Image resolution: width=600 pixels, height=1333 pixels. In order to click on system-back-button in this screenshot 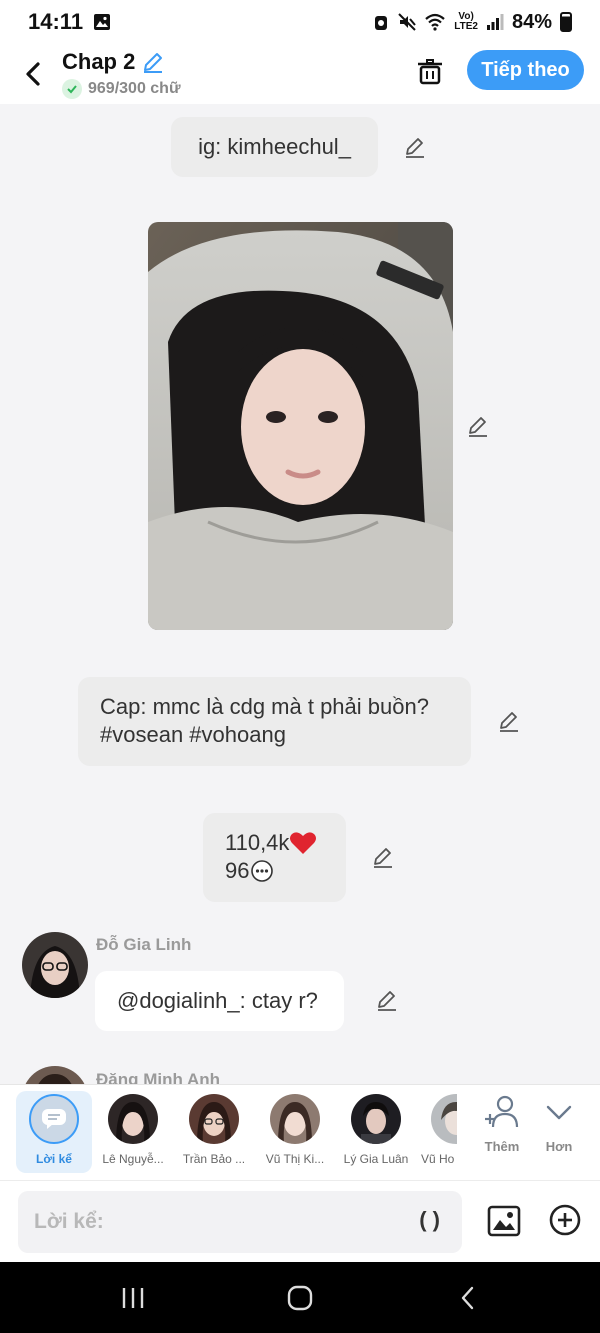, I will do `click(468, 1298)`.